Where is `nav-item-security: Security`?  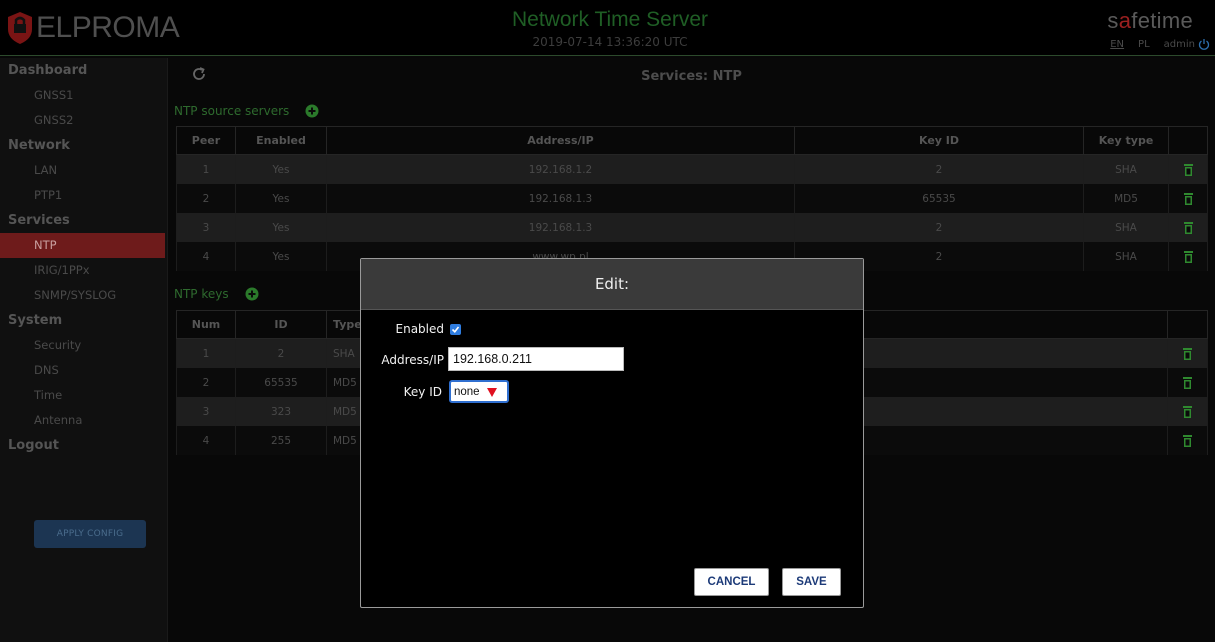 nav-item-security: Security is located at coordinates (83, 345).